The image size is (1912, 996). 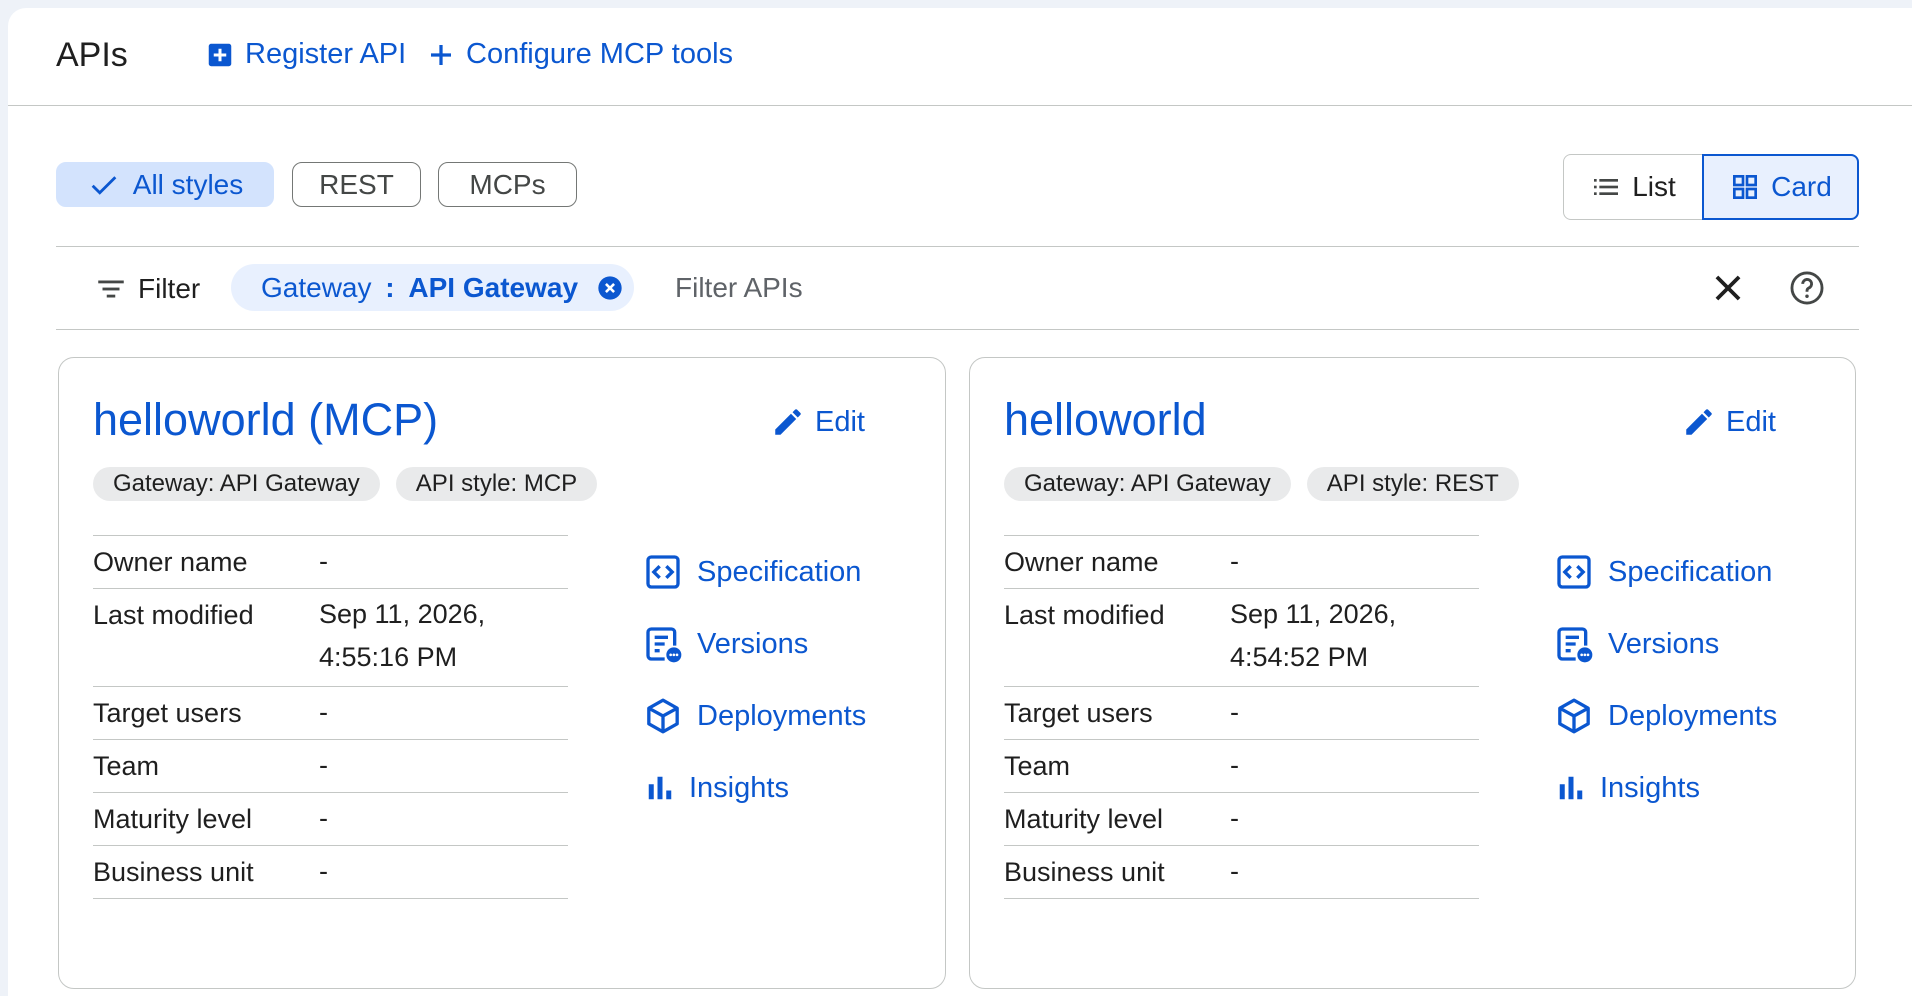 I want to click on tag-list: Gateway: API Gateway API style: MCP, so click(x=345, y=484).